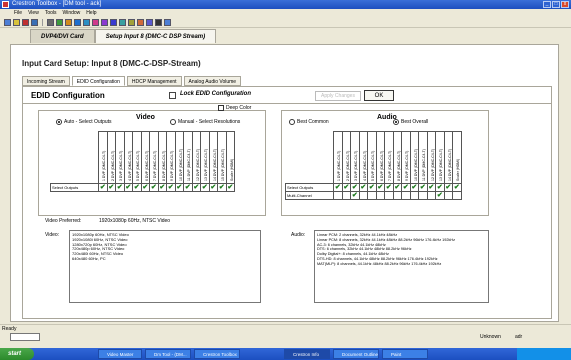  Describe the element at coordinates (140, 22) in the screenshot. I see `display-icon` at that location.